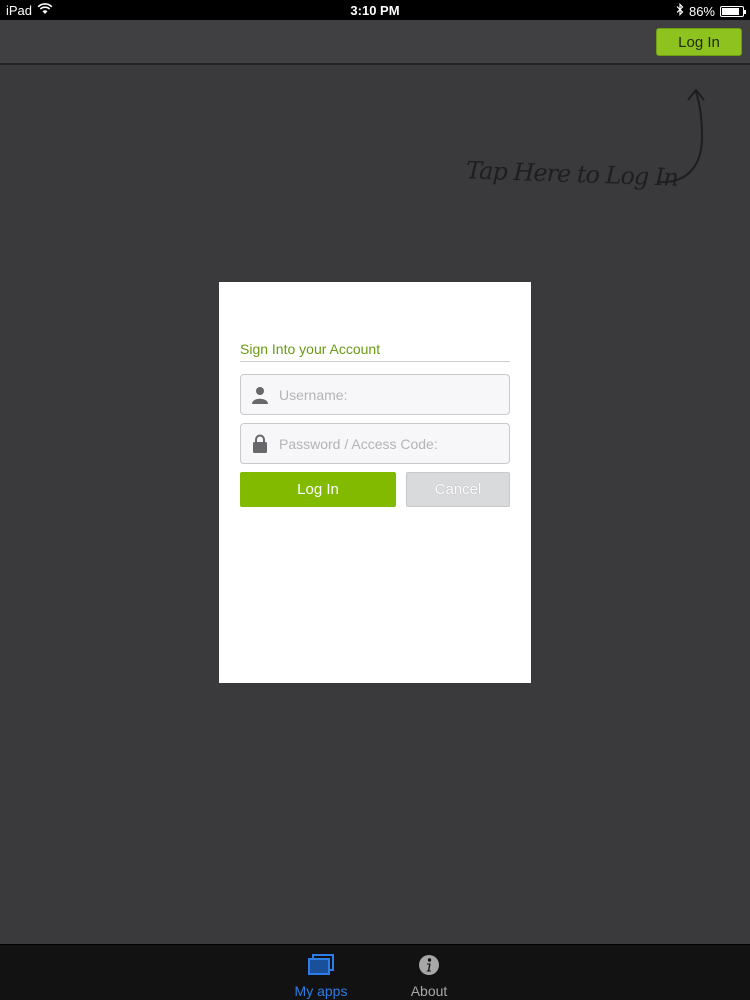 The width and height of the screenshot is (750, 1000). I want to click on tab-about: About, so click(429, 975).